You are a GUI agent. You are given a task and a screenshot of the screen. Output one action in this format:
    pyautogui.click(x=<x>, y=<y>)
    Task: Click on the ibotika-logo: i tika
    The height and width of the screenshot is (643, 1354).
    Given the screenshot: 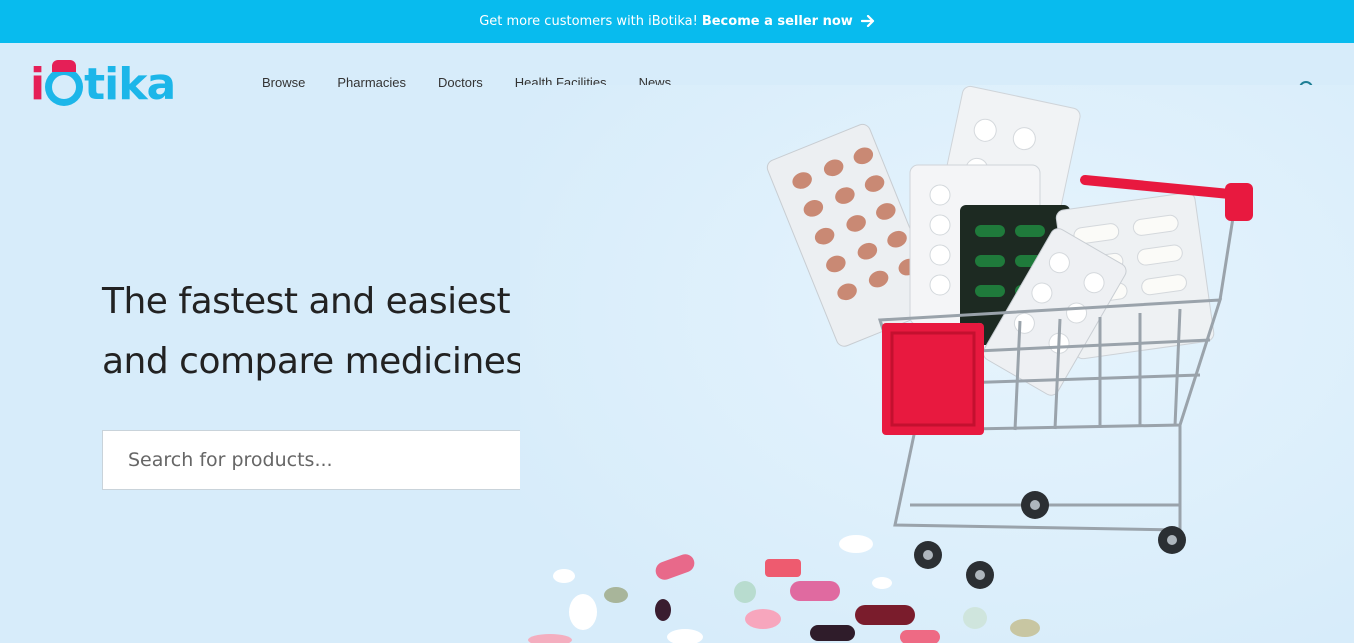 What is the action you would take?
    pyautogui.click(x=103, y=84)
    